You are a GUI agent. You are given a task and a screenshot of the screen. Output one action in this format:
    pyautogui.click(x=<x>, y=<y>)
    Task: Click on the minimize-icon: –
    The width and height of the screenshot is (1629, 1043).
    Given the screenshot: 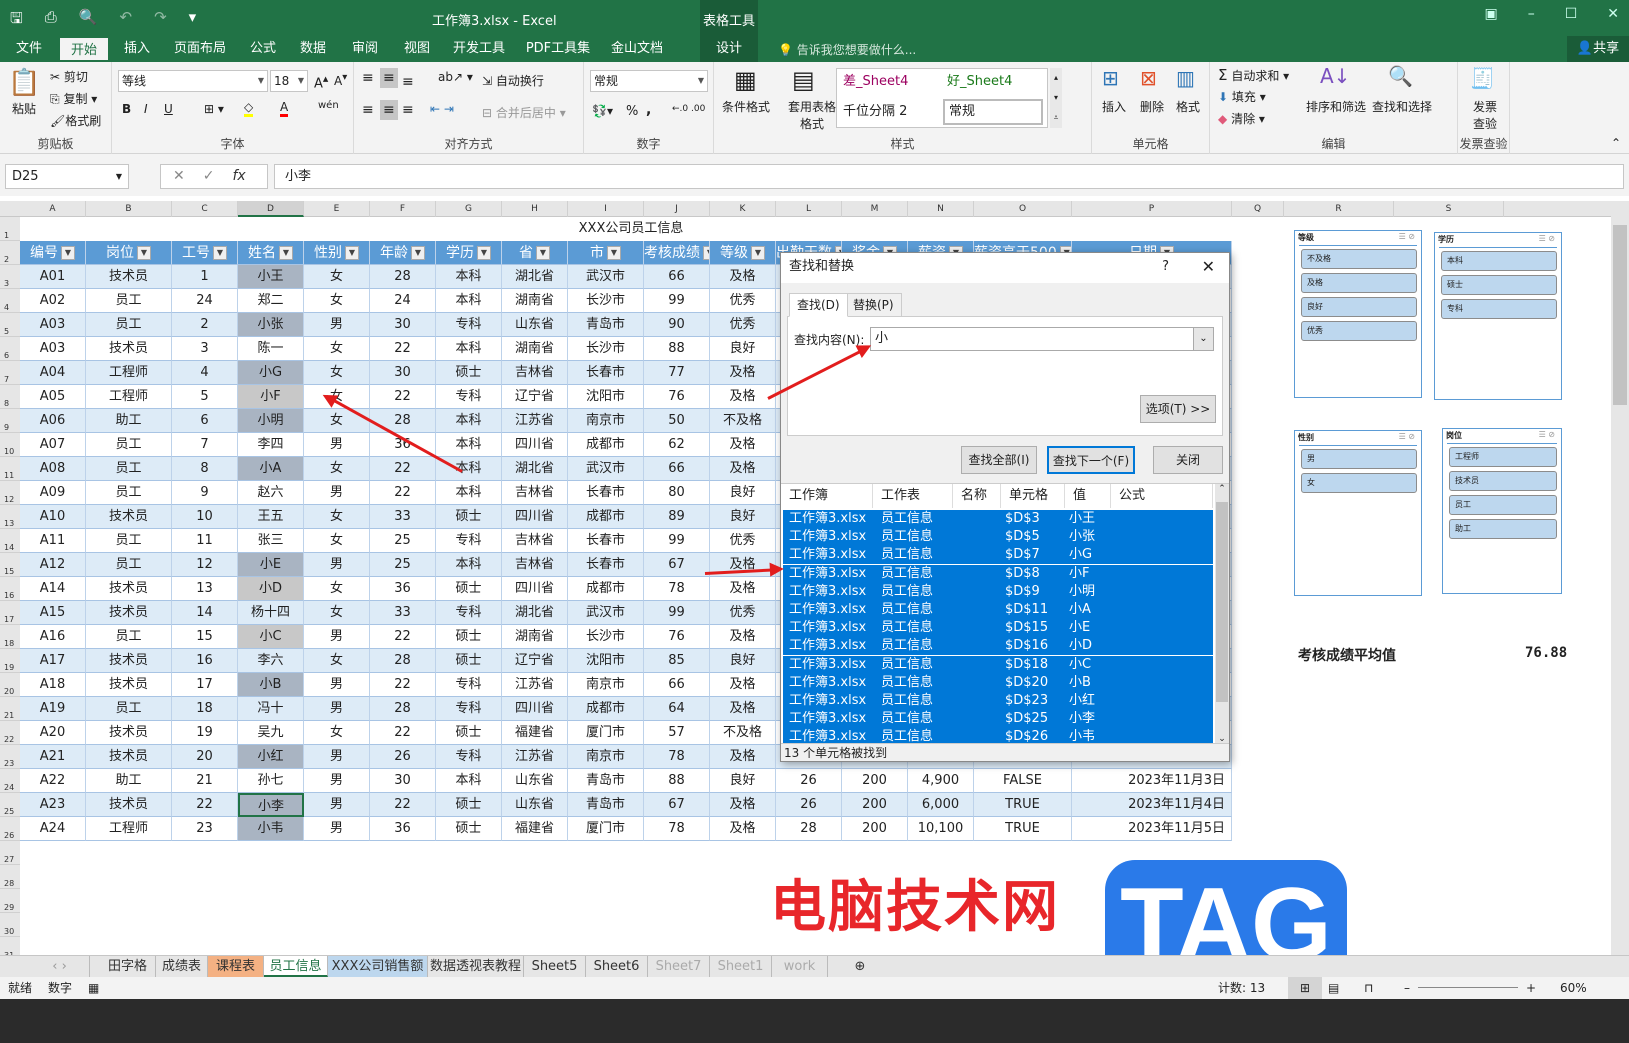 What is the action you would take?
    pyautogui.click(x=1531, y=14)
    